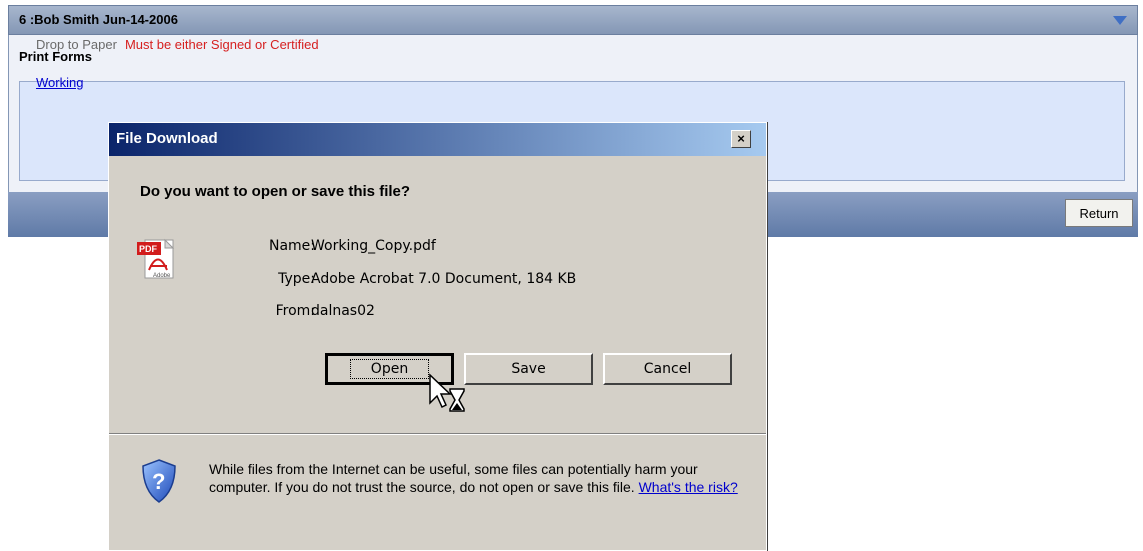 The width and height of the screenshot is (1143, 551). What do you see at coordinates (528, 369) in the screenshot?
I see `save-button: Save` at bounding box center [528, 369].